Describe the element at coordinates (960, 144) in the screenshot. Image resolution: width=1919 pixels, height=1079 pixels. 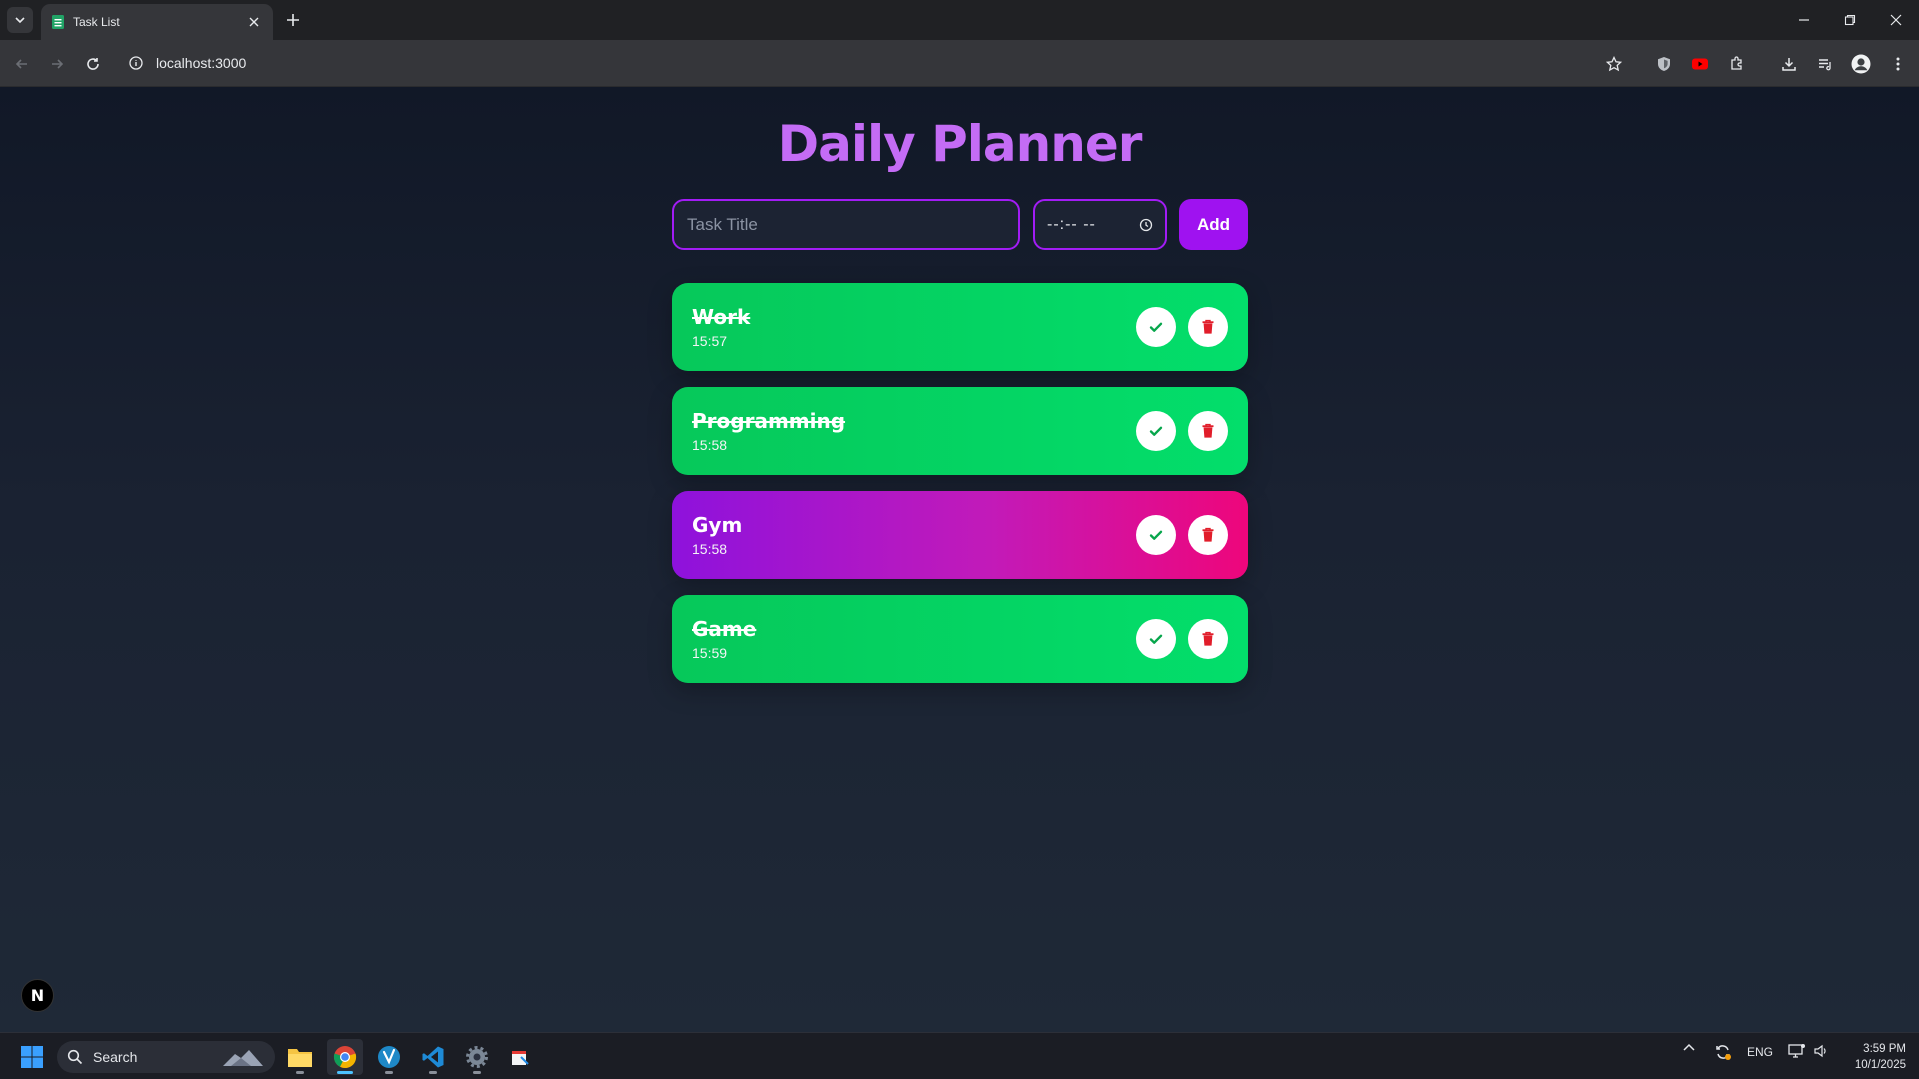
I see `page-title: Daily Planner` at that location.